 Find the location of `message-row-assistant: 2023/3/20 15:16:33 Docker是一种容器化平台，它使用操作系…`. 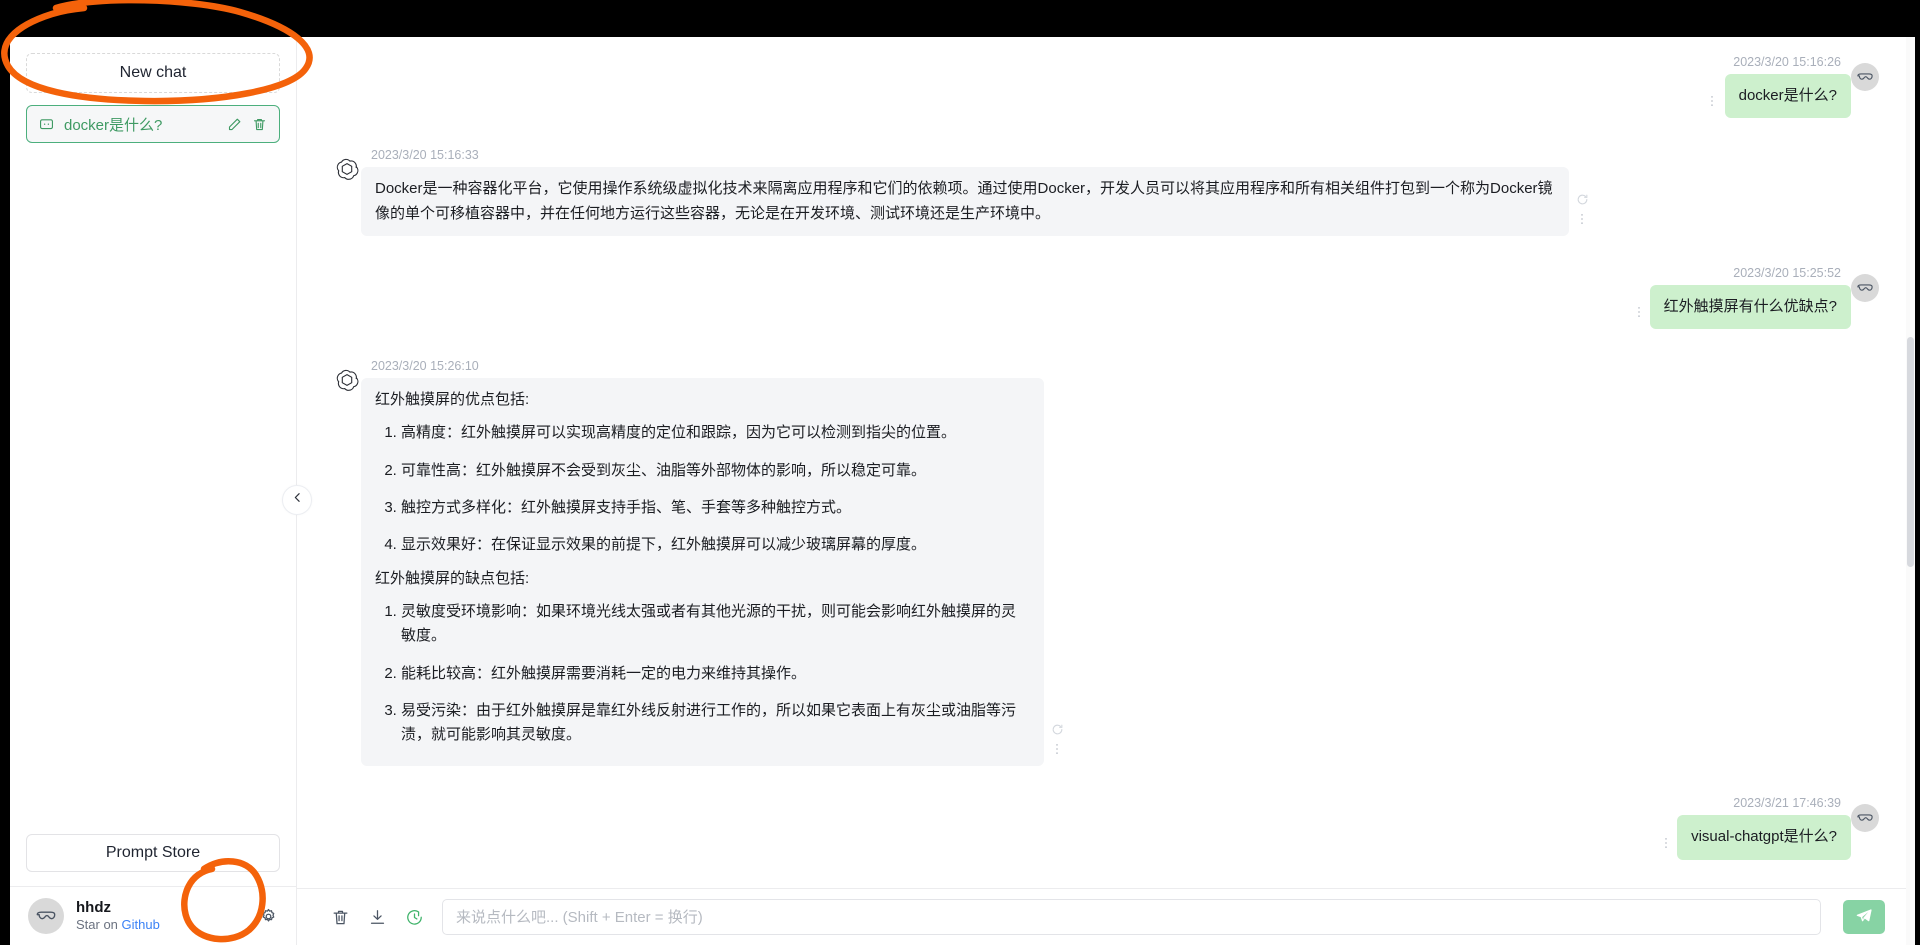

message-row-assistant: 2023/3/20 15:16:33 Docker是一种容器化平台，它使用操作系… is located at coordinates (1106, 190).